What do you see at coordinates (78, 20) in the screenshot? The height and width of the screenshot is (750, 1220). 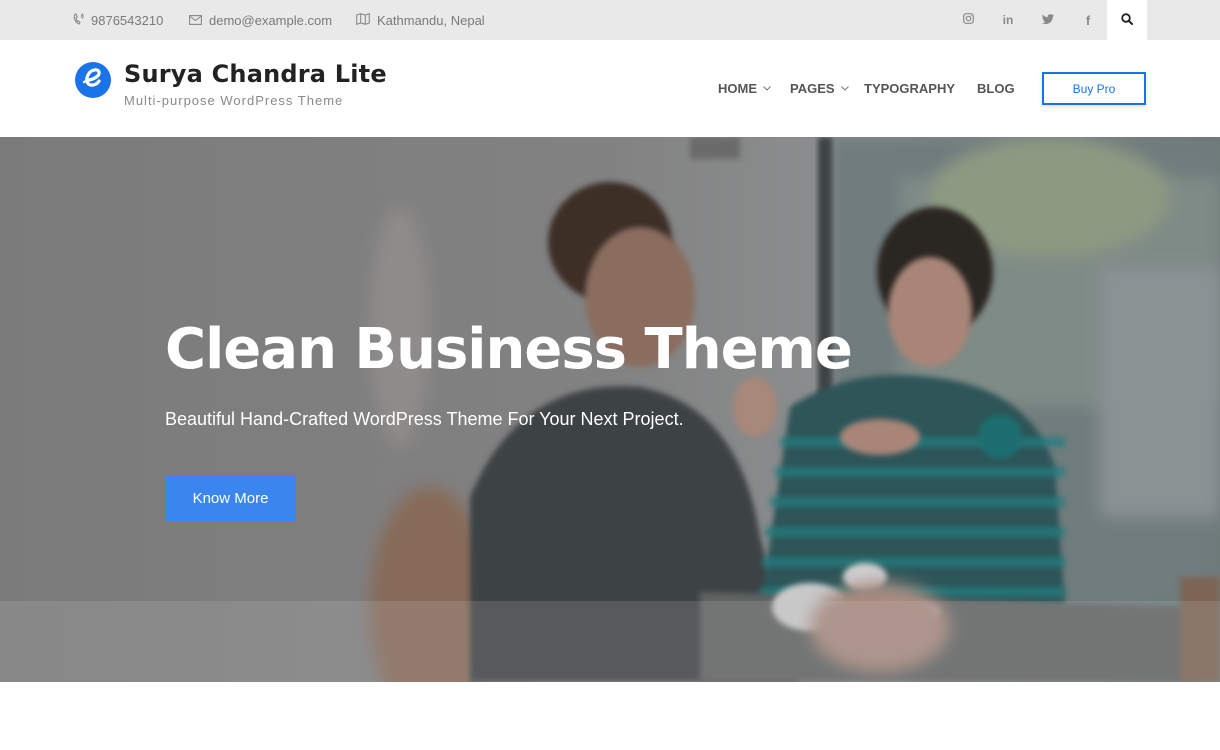 I see `phone-icon` at bounding box center [78, 20].